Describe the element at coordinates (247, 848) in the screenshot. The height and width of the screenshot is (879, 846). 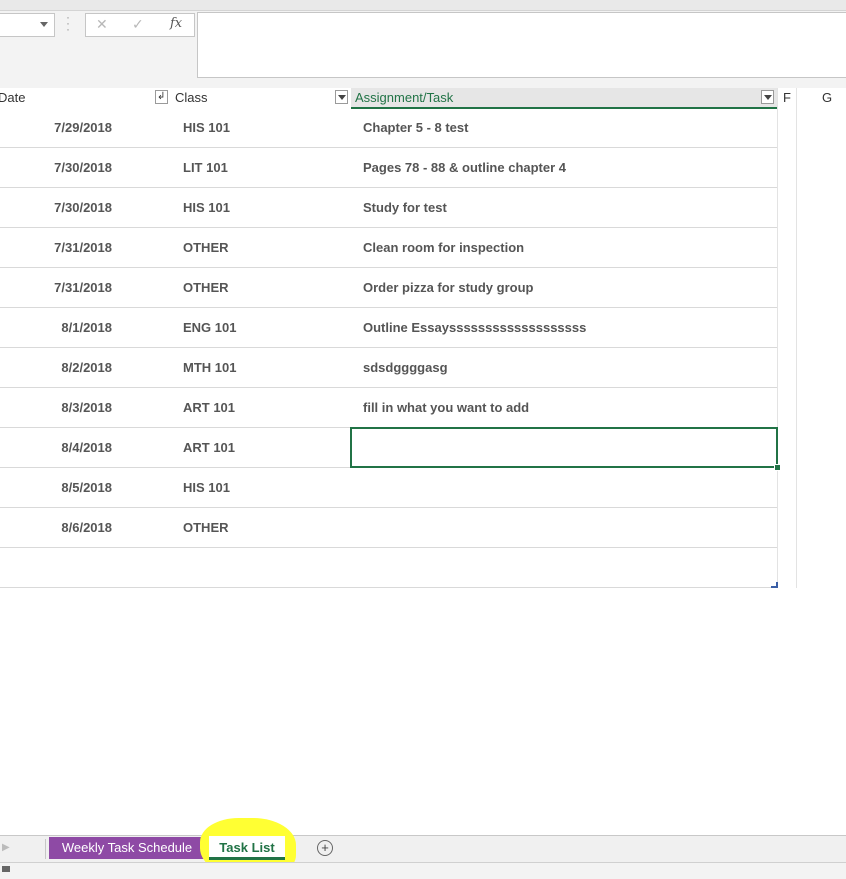
I see `tab-task-list: Task List` at that location.